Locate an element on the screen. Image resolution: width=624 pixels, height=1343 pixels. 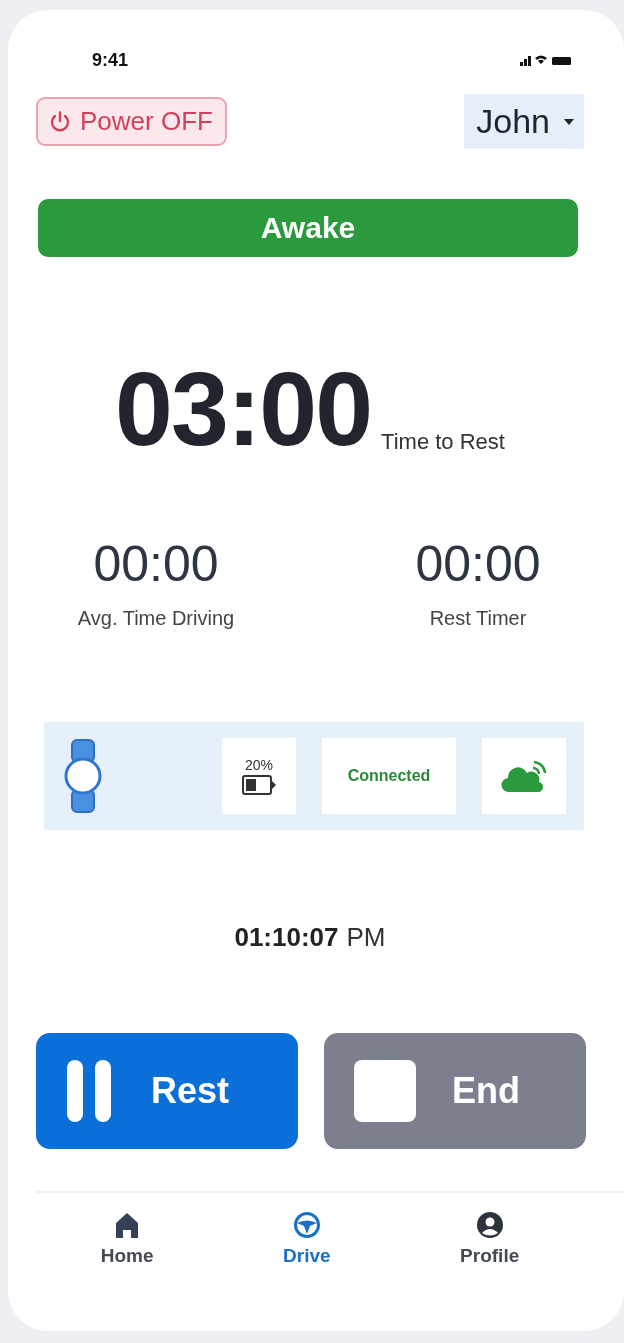
rest-button: Rest is located at coordinates (167, 1091).